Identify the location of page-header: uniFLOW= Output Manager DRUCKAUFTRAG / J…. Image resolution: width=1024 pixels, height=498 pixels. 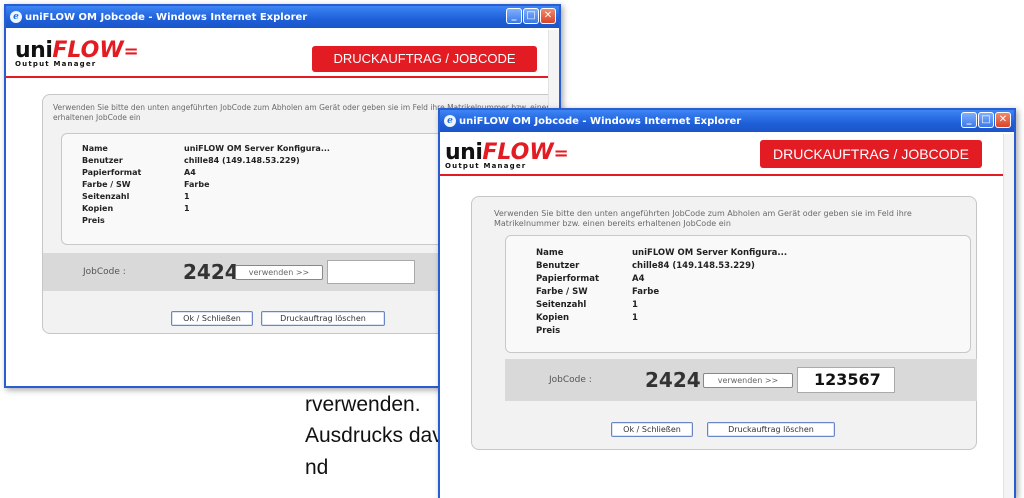
(282, 52).